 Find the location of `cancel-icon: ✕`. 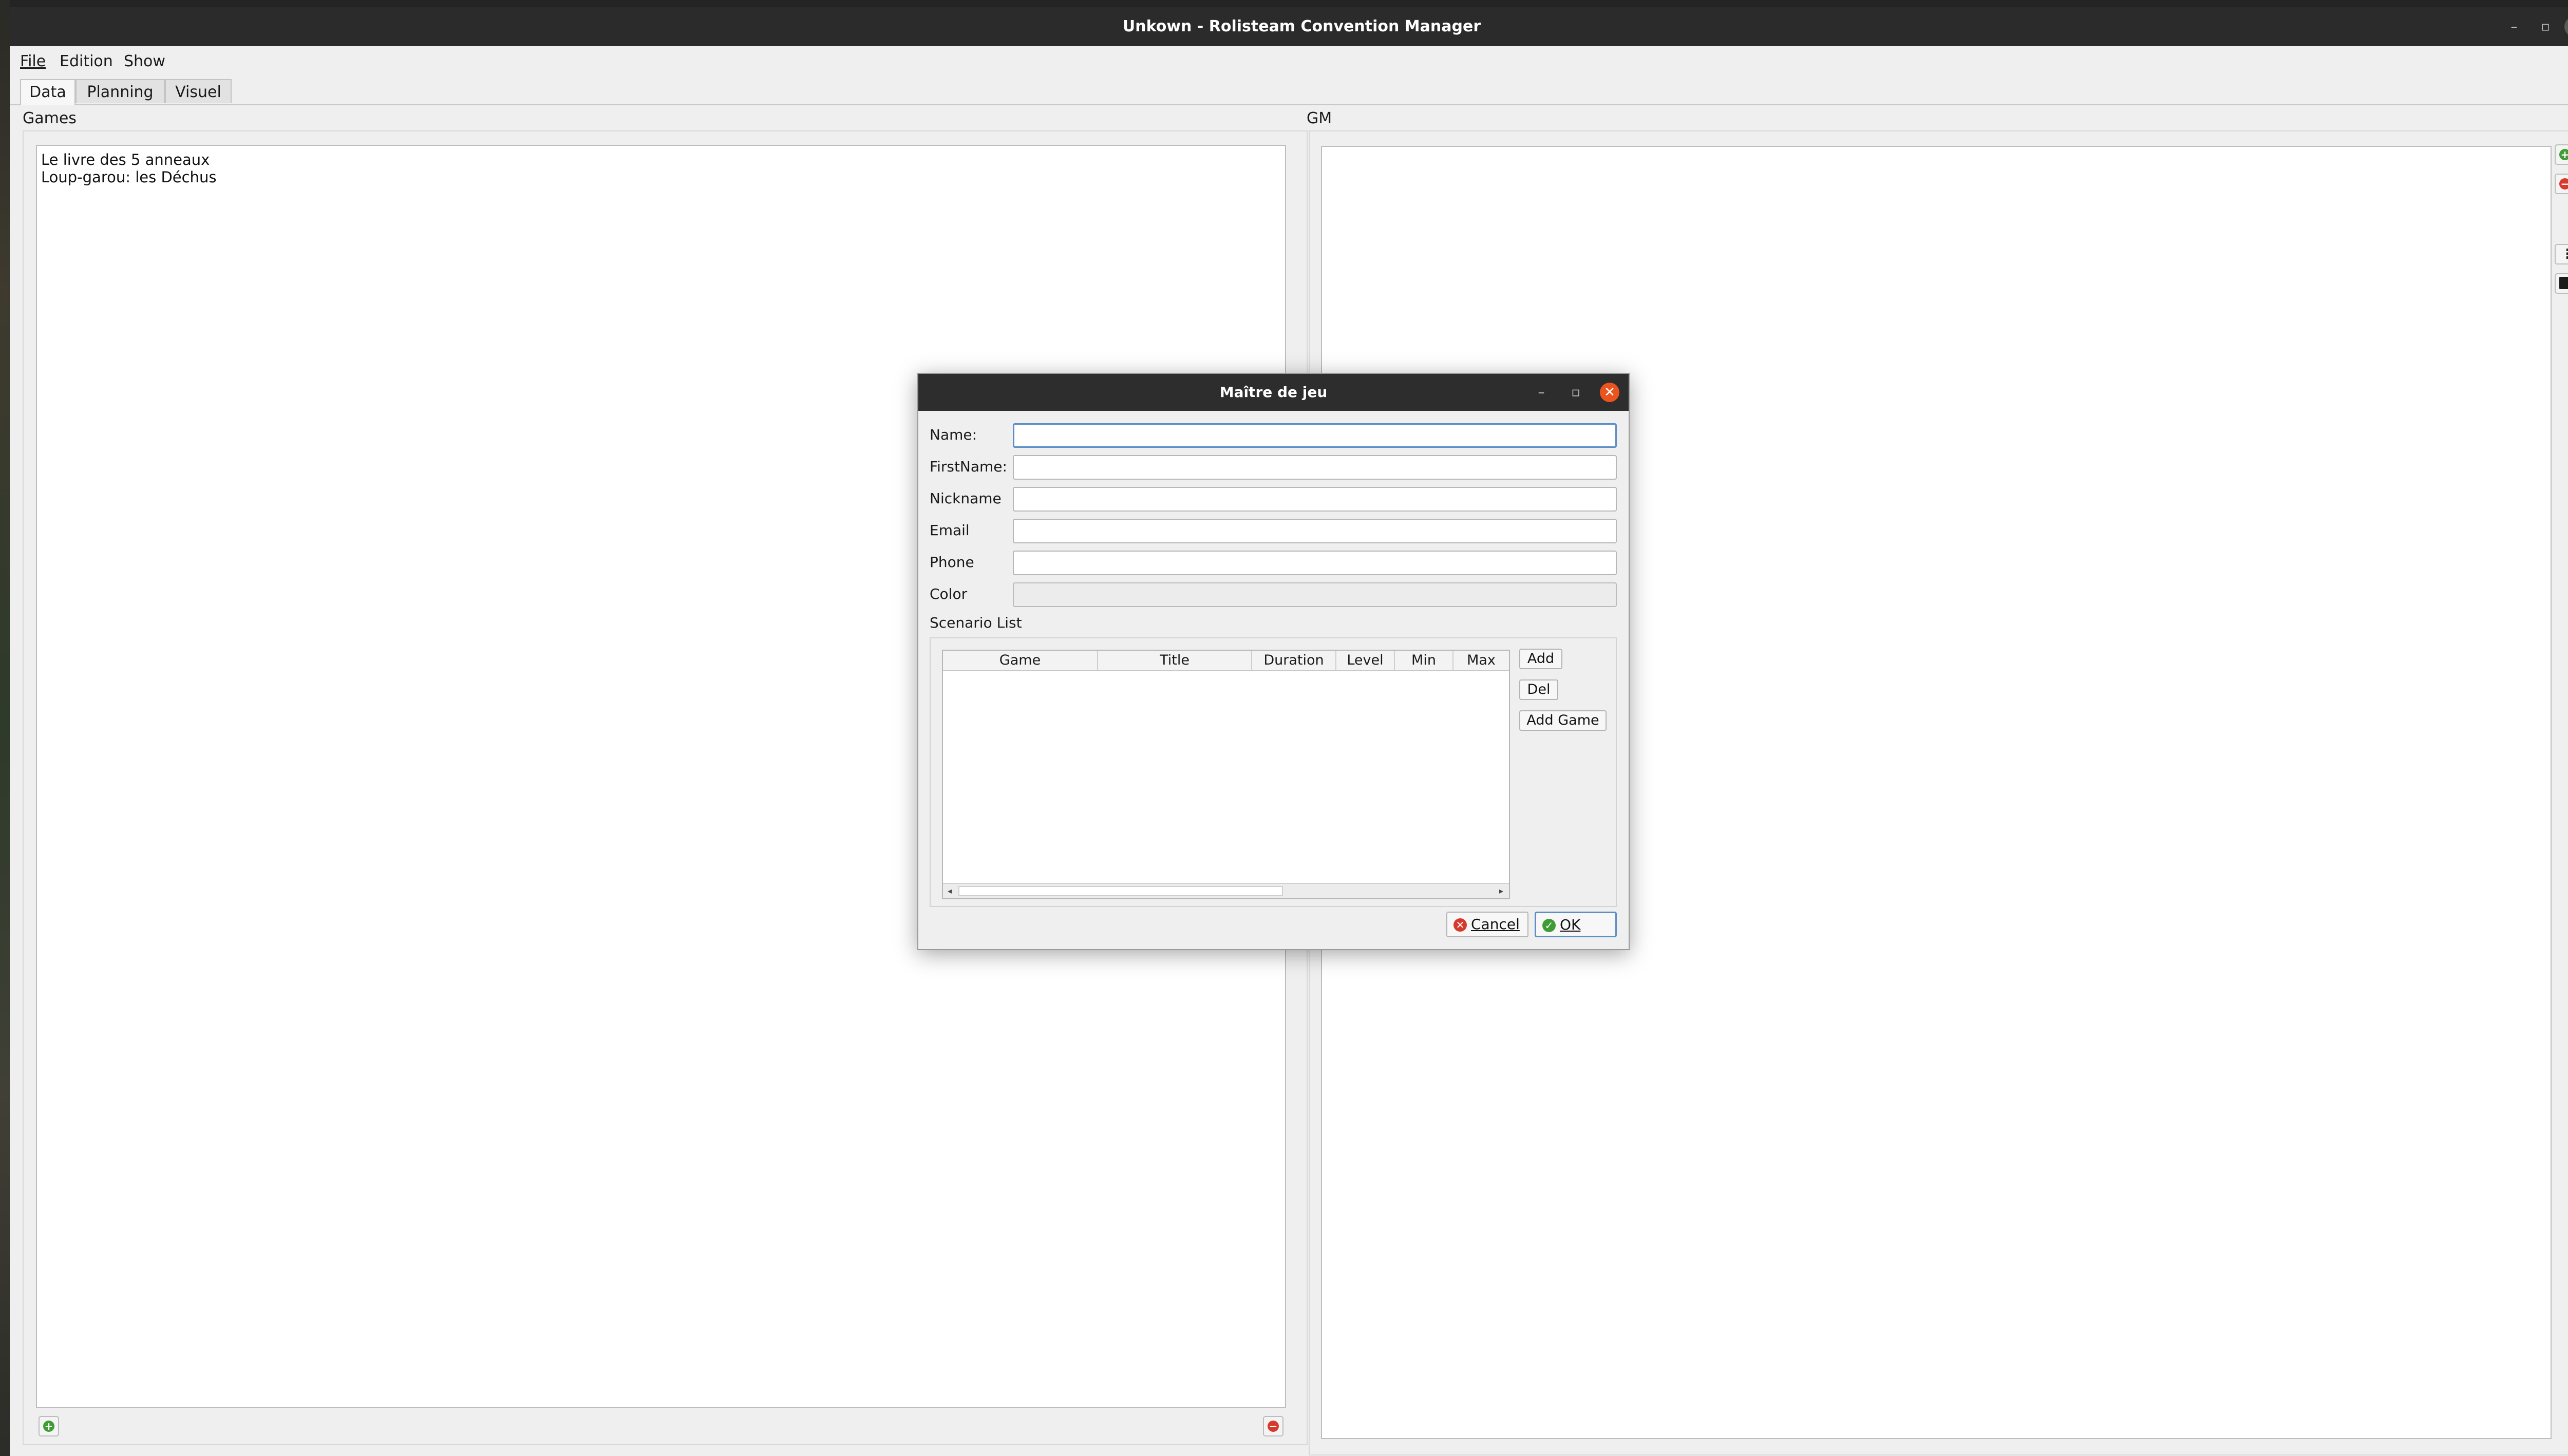

cancel-icon: ✕ is located at coordinates (1460, 925).